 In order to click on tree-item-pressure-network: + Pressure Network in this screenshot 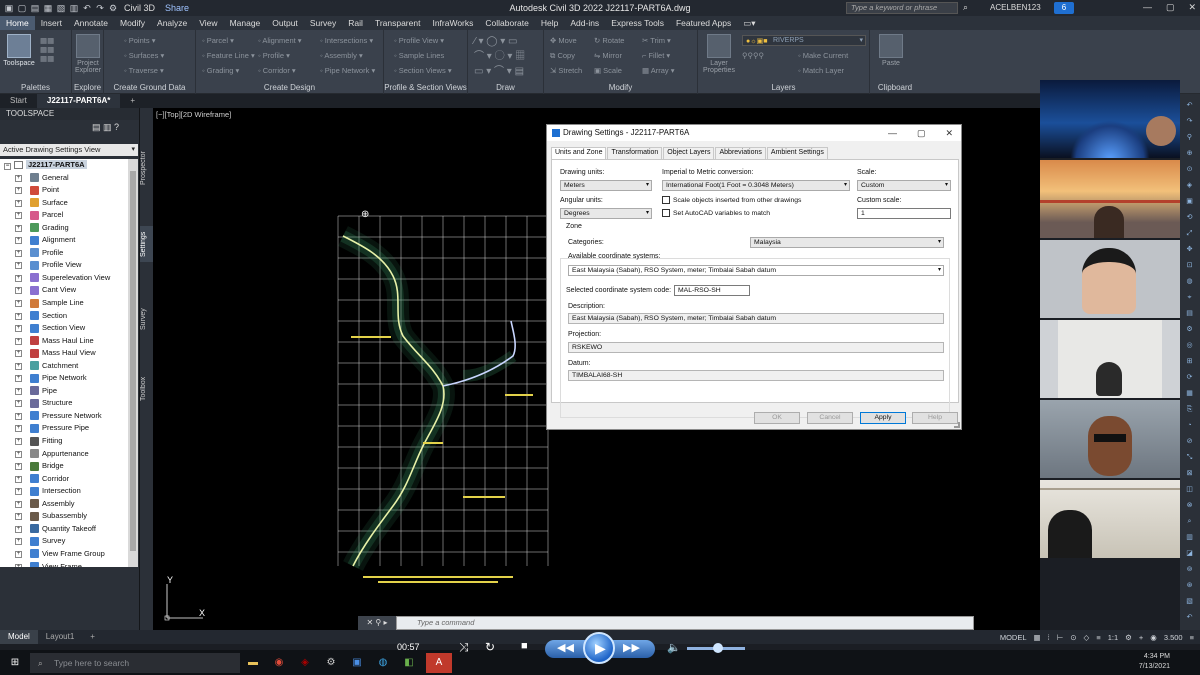, I will do `click(64, 416)`.